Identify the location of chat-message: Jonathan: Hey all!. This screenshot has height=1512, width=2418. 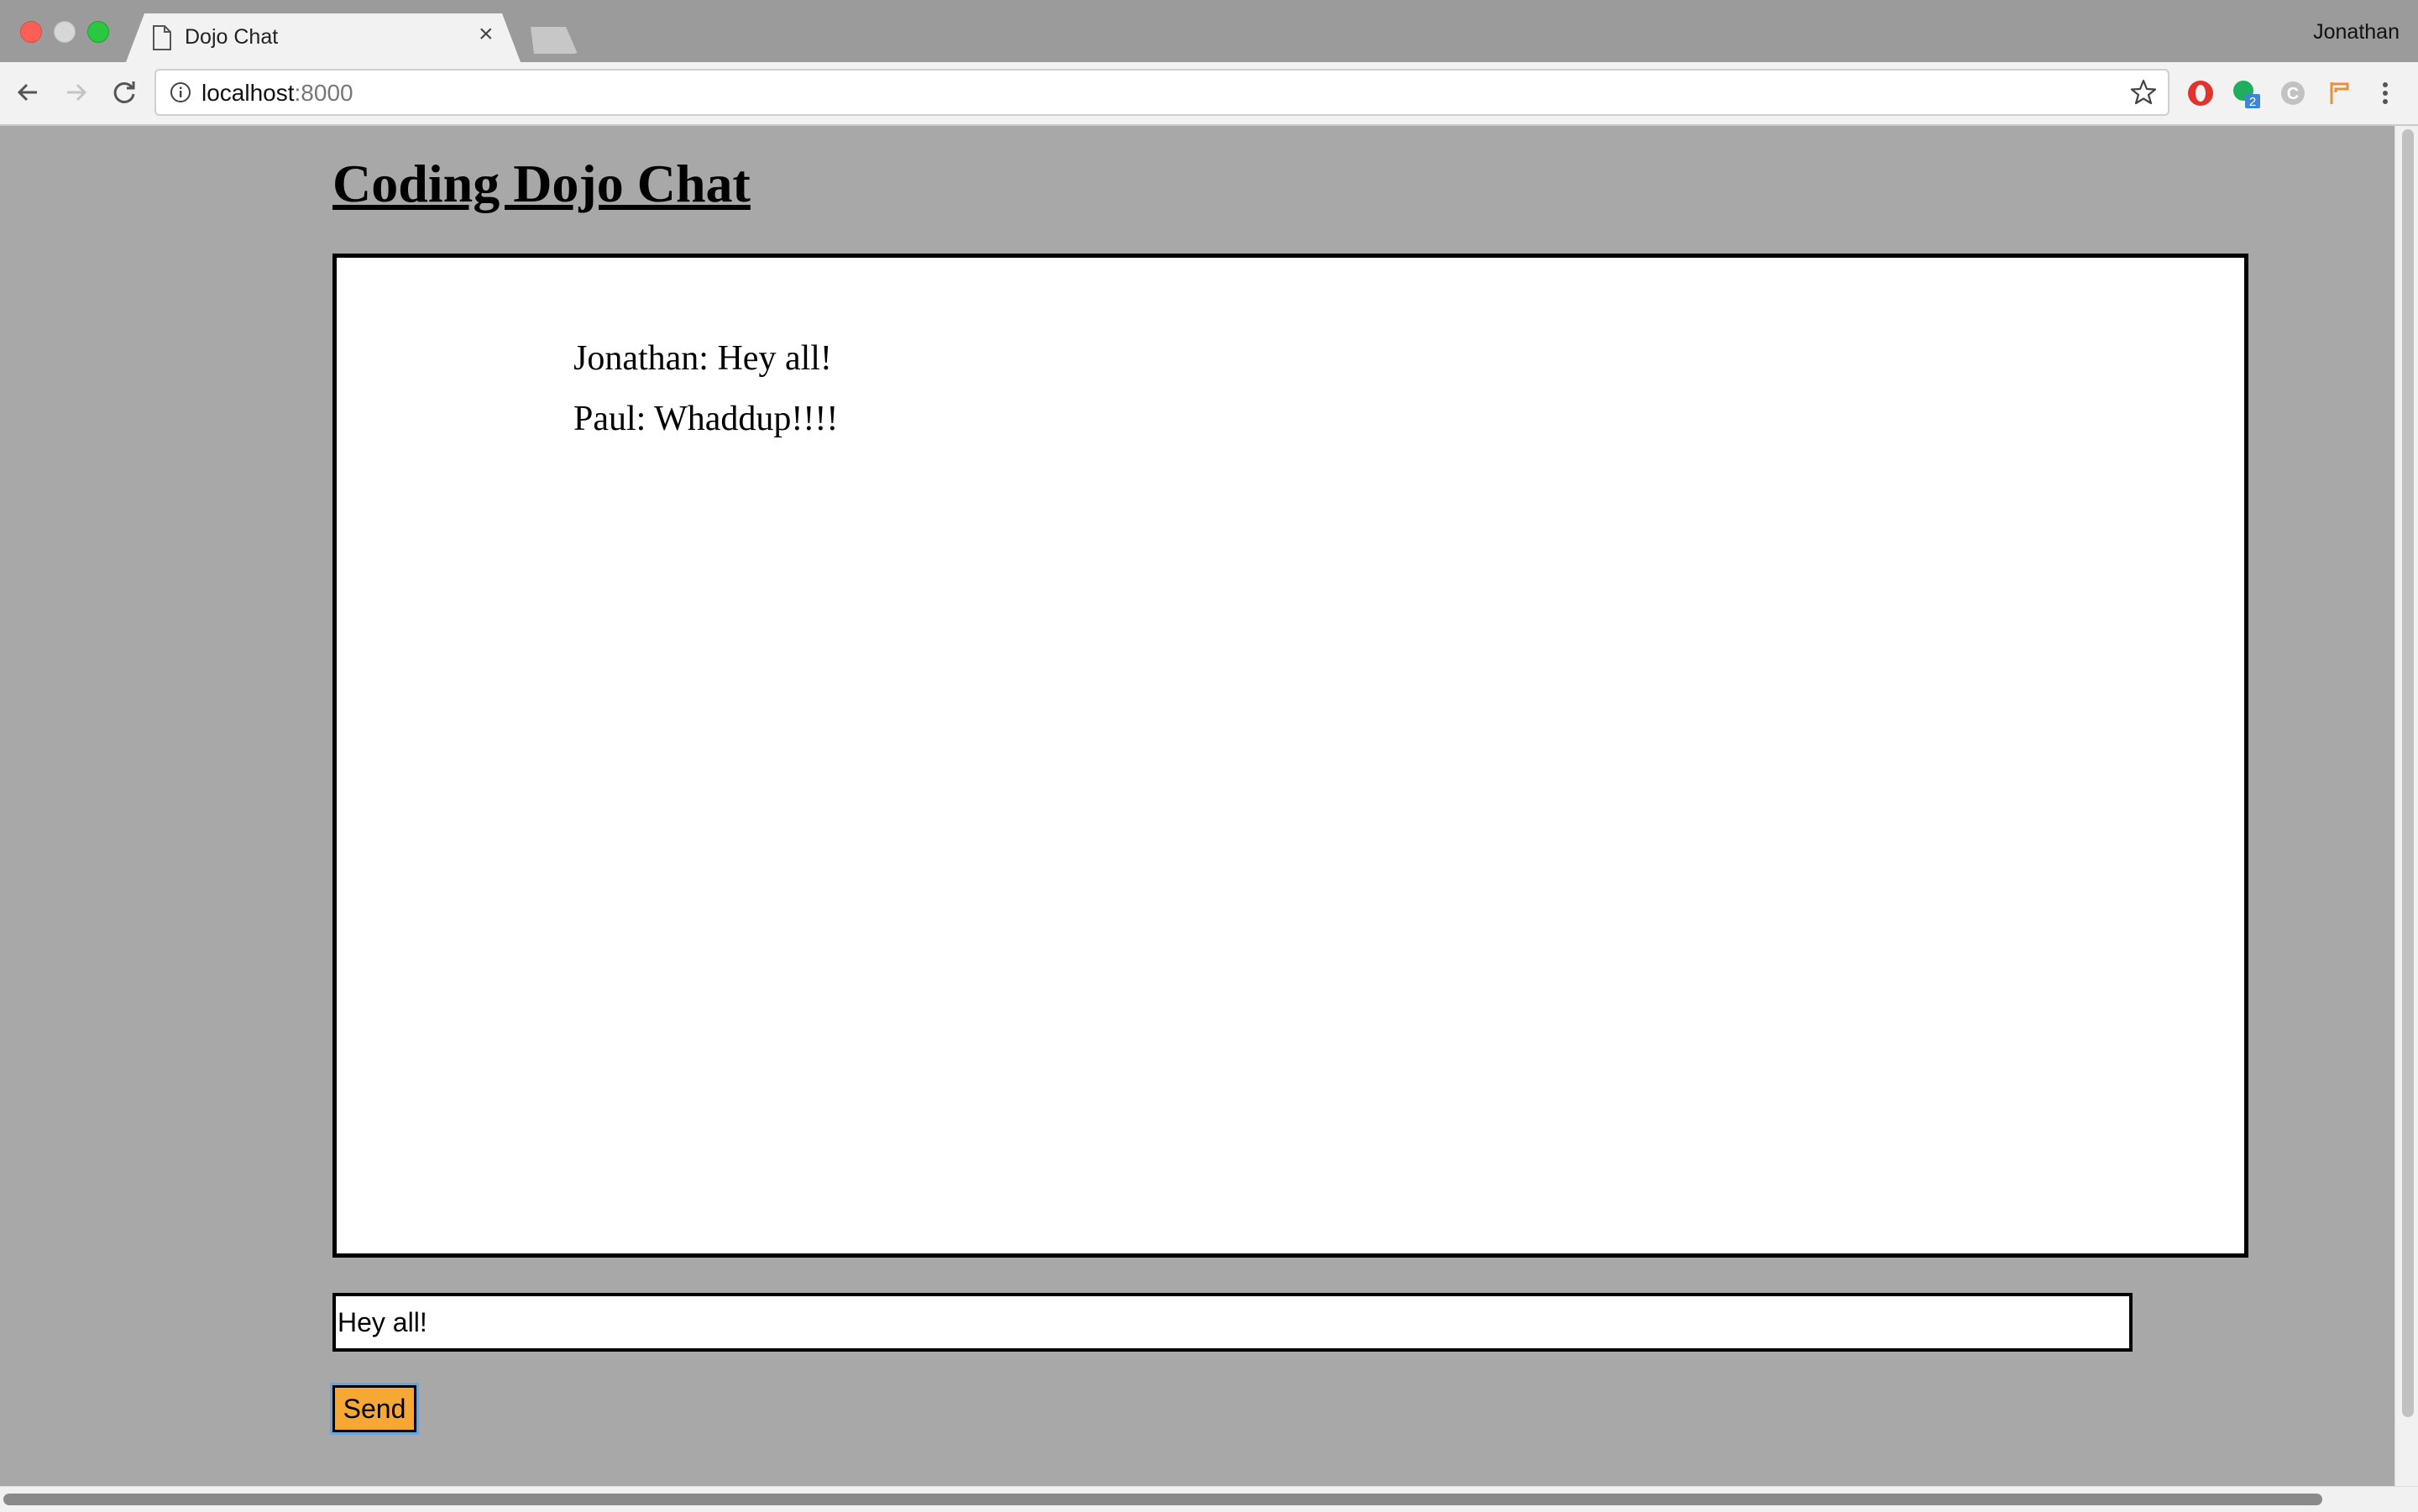
(702, 358).